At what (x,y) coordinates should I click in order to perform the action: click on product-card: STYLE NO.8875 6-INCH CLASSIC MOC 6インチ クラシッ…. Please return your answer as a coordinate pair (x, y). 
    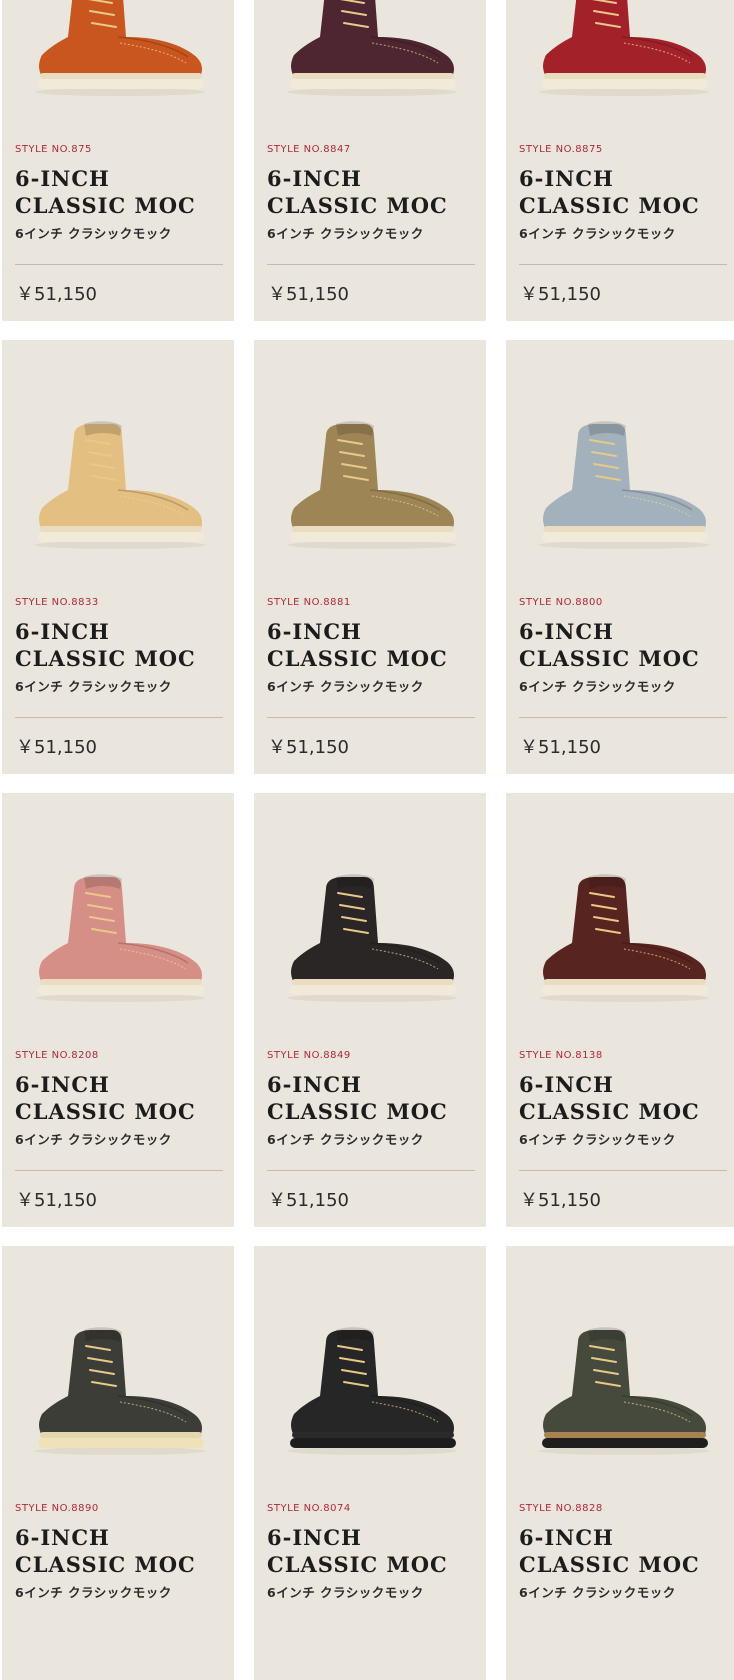
    Looking at the image, I should click on (620, 160).